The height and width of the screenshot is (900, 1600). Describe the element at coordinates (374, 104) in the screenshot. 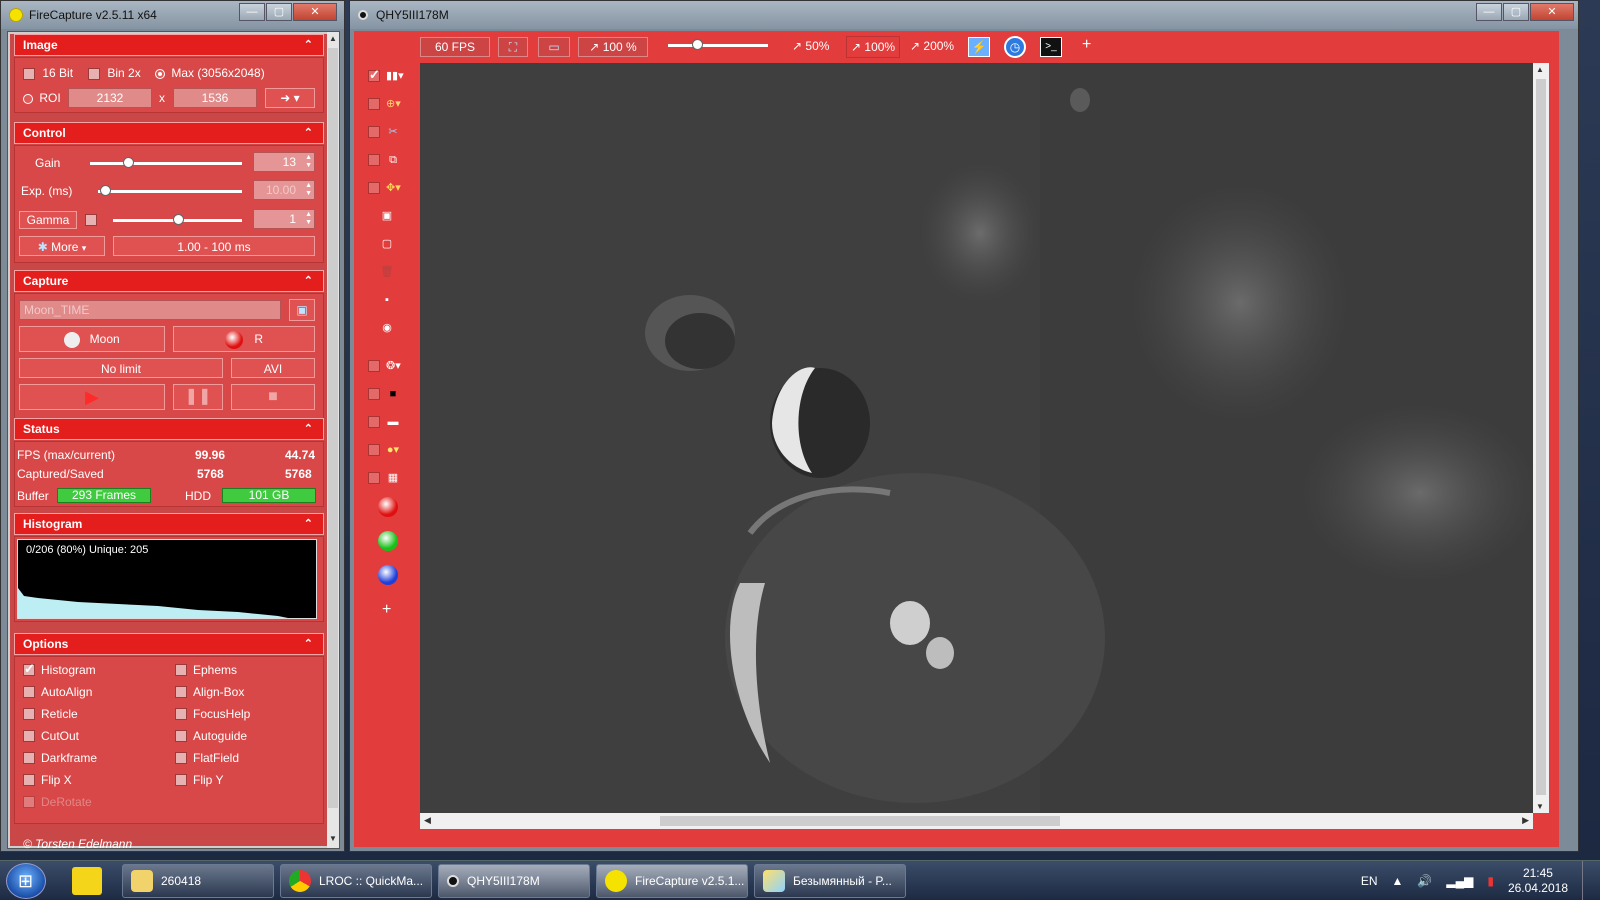

I see `reticle-tool-checkbox` at that location.